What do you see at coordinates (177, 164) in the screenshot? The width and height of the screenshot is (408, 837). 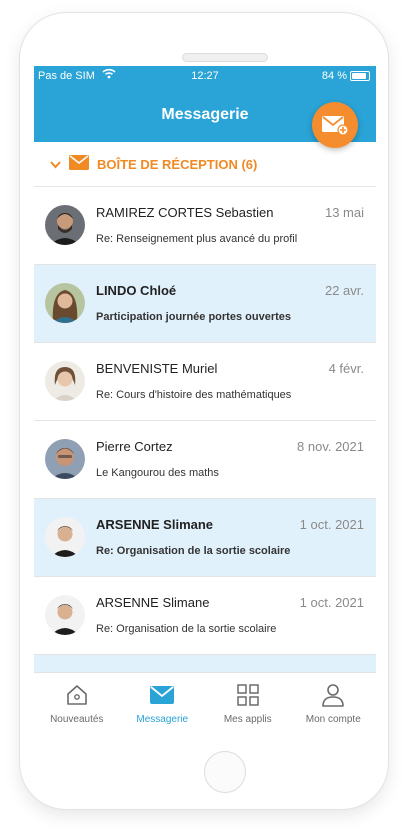 I see `inbox-label: BOÎTE DE RÉCEPTION (6)` at bounding box center [177, 164].